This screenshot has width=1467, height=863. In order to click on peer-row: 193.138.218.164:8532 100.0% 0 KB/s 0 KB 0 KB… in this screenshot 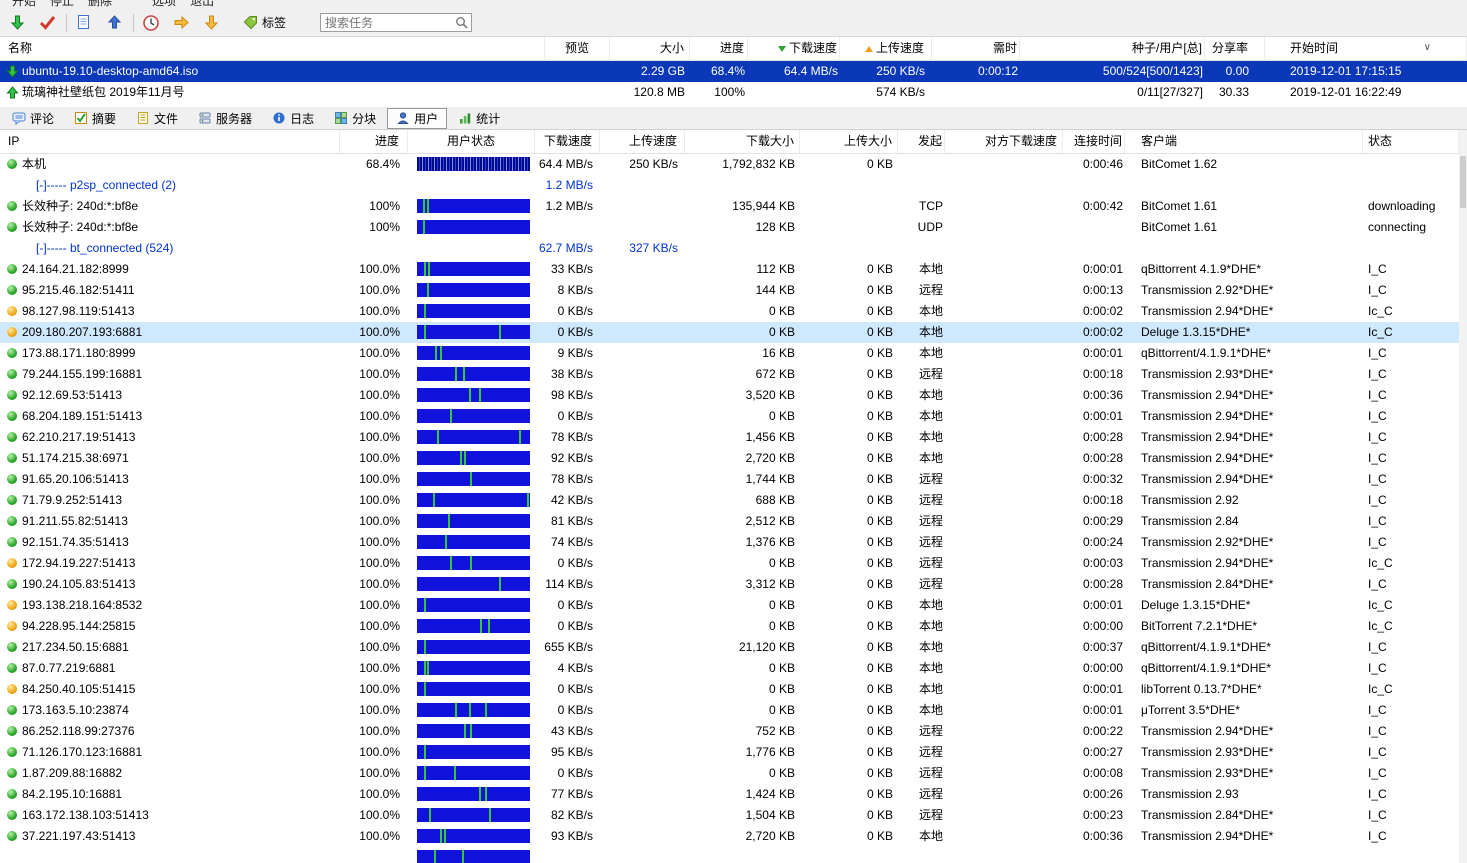, I will do `click(729, 605)`.